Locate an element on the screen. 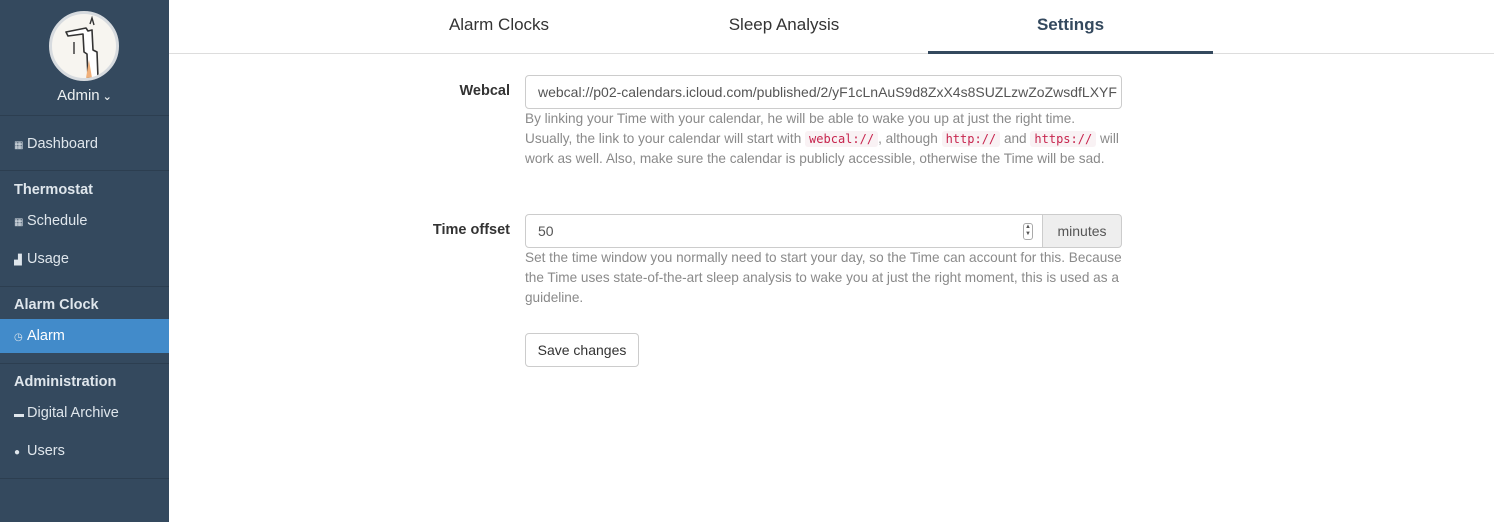  sidebar-item-schedule: ▦ Schedule is located at coordinates (84, 221).